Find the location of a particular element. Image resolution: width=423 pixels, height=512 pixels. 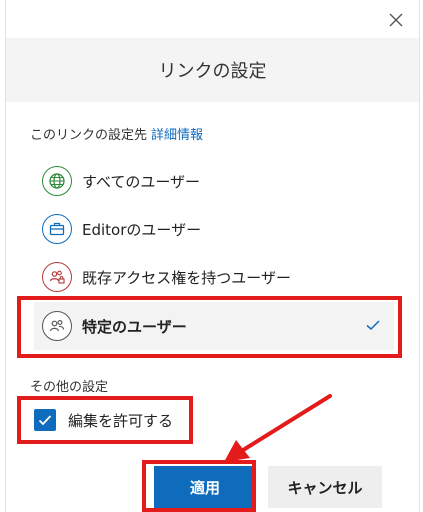

link-target-heading: このリンクの設定先 詳細情報 is located at coordinates (116, 133).